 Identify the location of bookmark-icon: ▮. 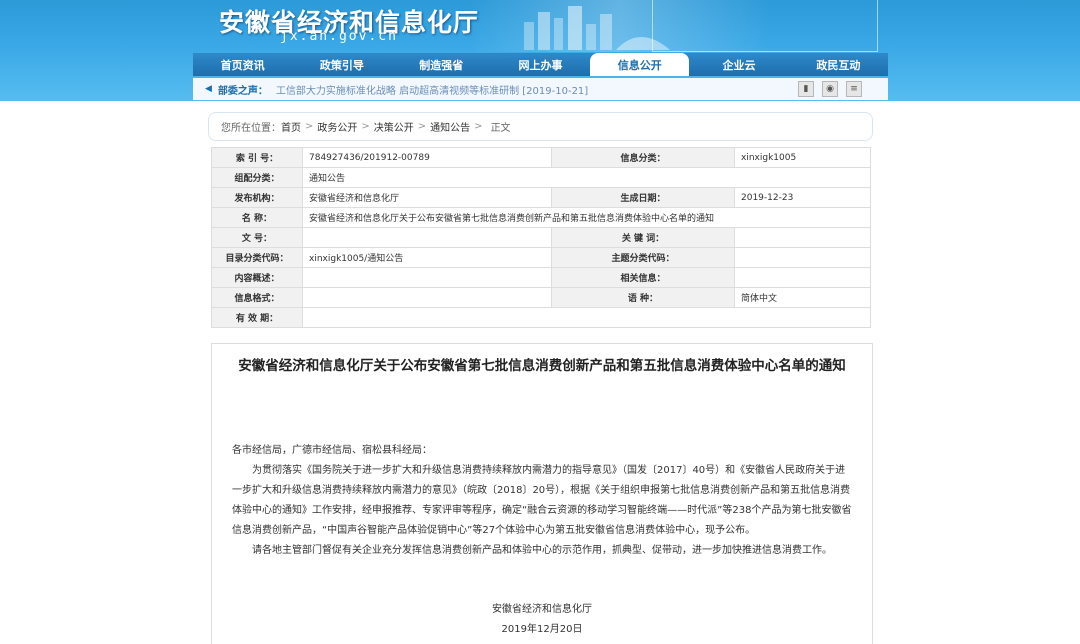
(806, 89).